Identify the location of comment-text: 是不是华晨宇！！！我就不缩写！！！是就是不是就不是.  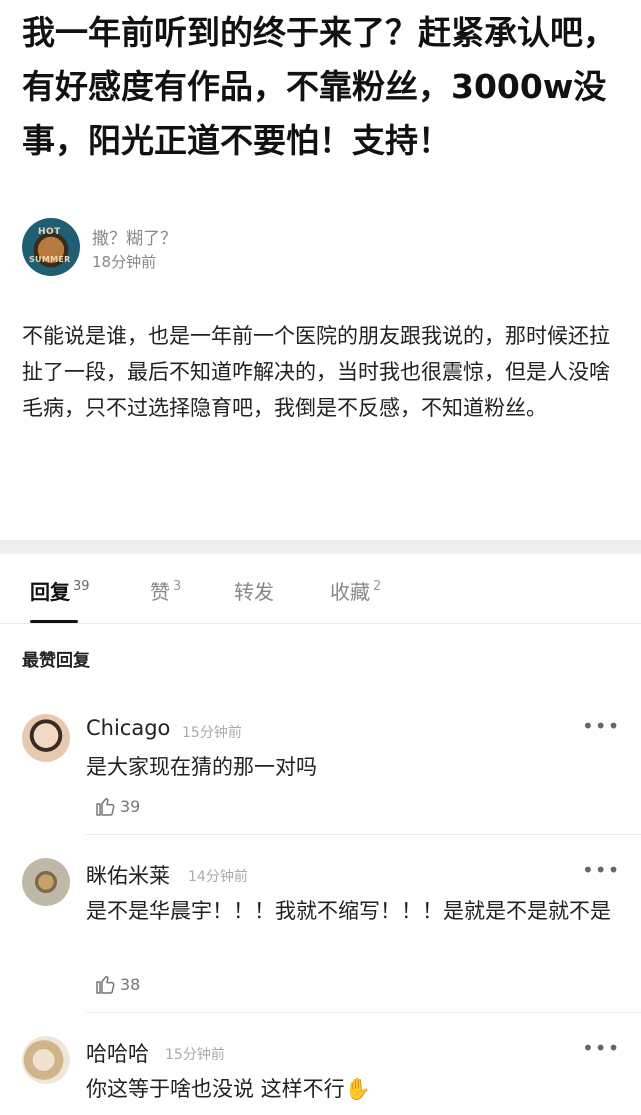
(348, 911).